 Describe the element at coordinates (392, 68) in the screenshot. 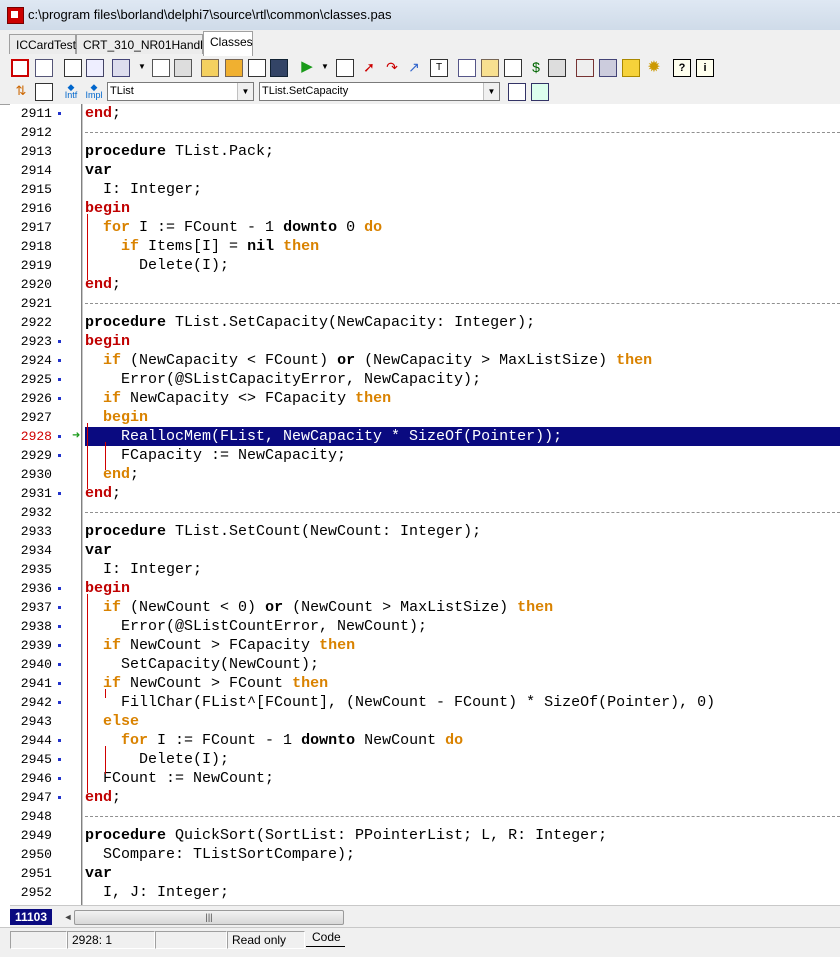

I see `step-over-icon: ↷` at that location.